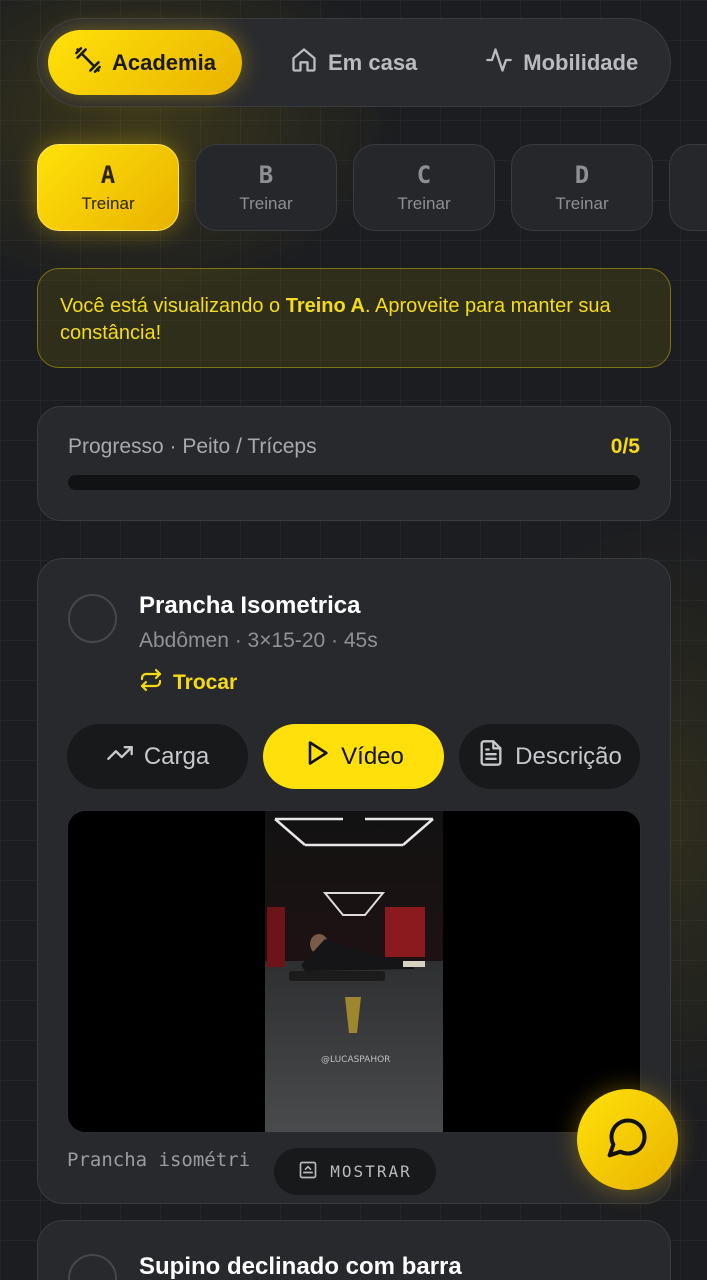 The width and height of the screenshot is (707, 1280). I want to click on carga-button: Carga, so click(157, 756).